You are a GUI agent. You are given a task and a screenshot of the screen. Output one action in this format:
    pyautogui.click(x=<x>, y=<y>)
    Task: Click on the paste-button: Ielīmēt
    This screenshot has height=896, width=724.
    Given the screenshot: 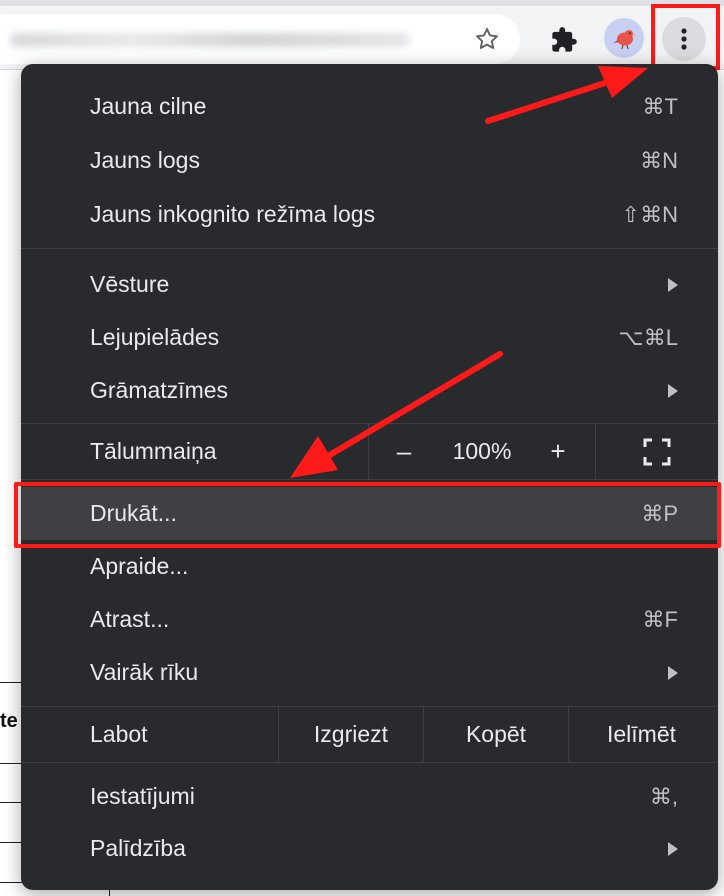 What is the action you would take?
    pyautogui.click(x=641, y=734)
    